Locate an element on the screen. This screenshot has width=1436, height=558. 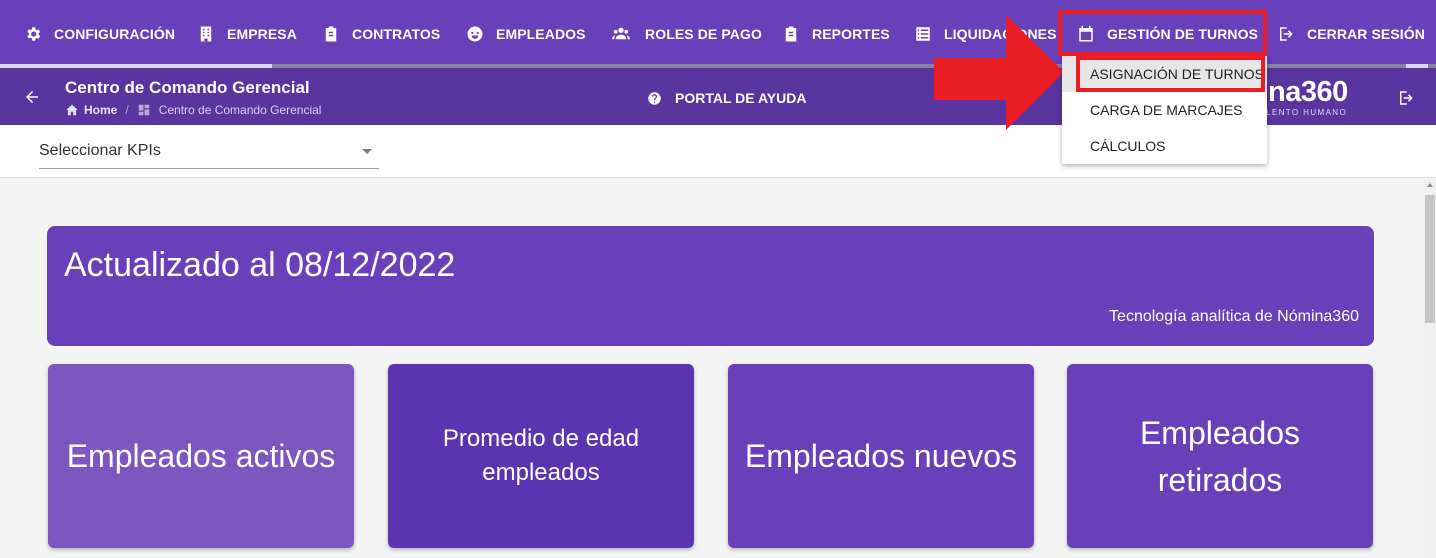
chevron-down-icon is located at coordinates (367, 151).